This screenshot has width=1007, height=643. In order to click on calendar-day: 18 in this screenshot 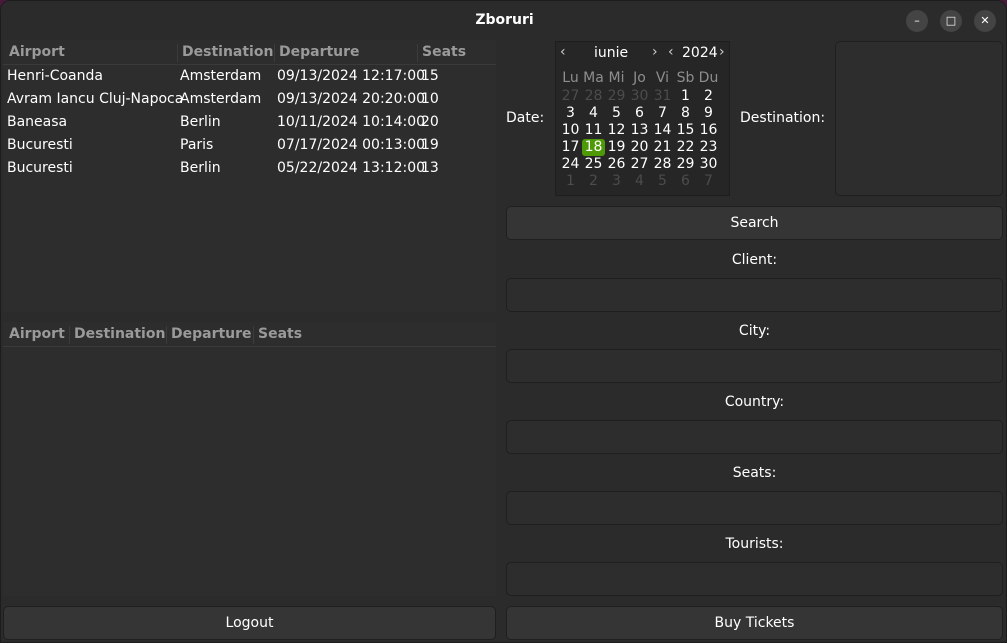, I will do `click(593, 147)`.